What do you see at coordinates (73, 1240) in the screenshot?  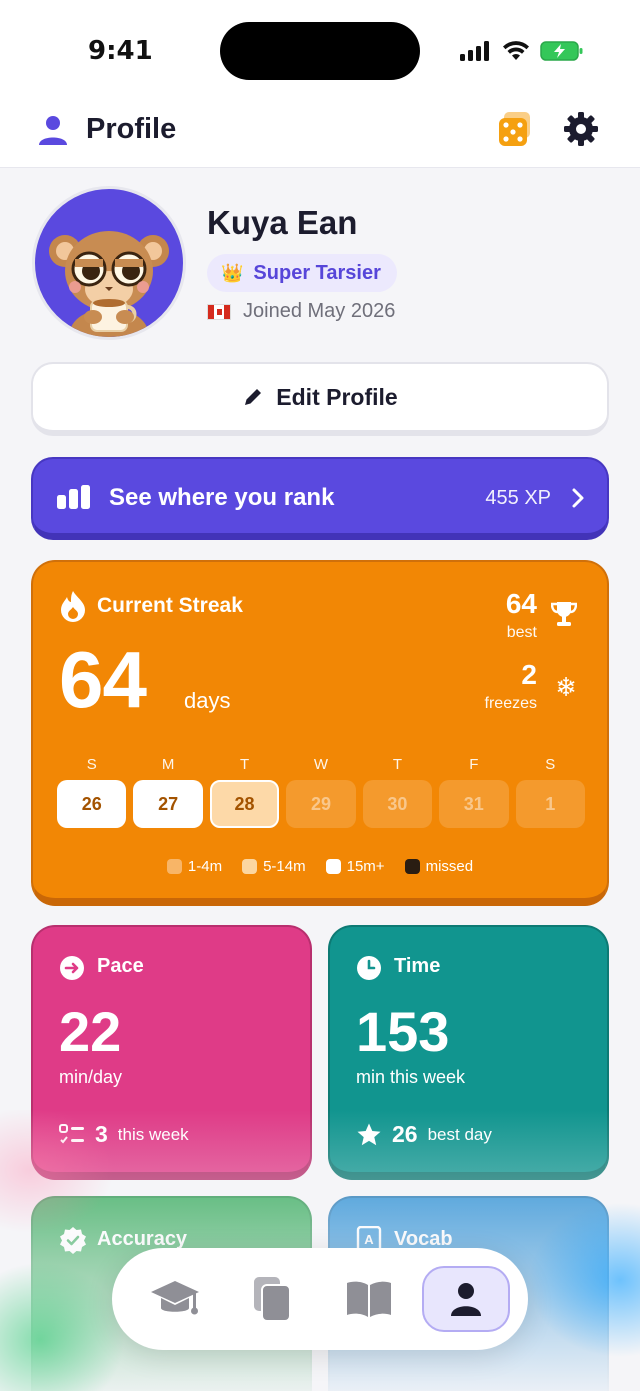 I see `verified-badge-icon` at bounding box center [73, 1240].